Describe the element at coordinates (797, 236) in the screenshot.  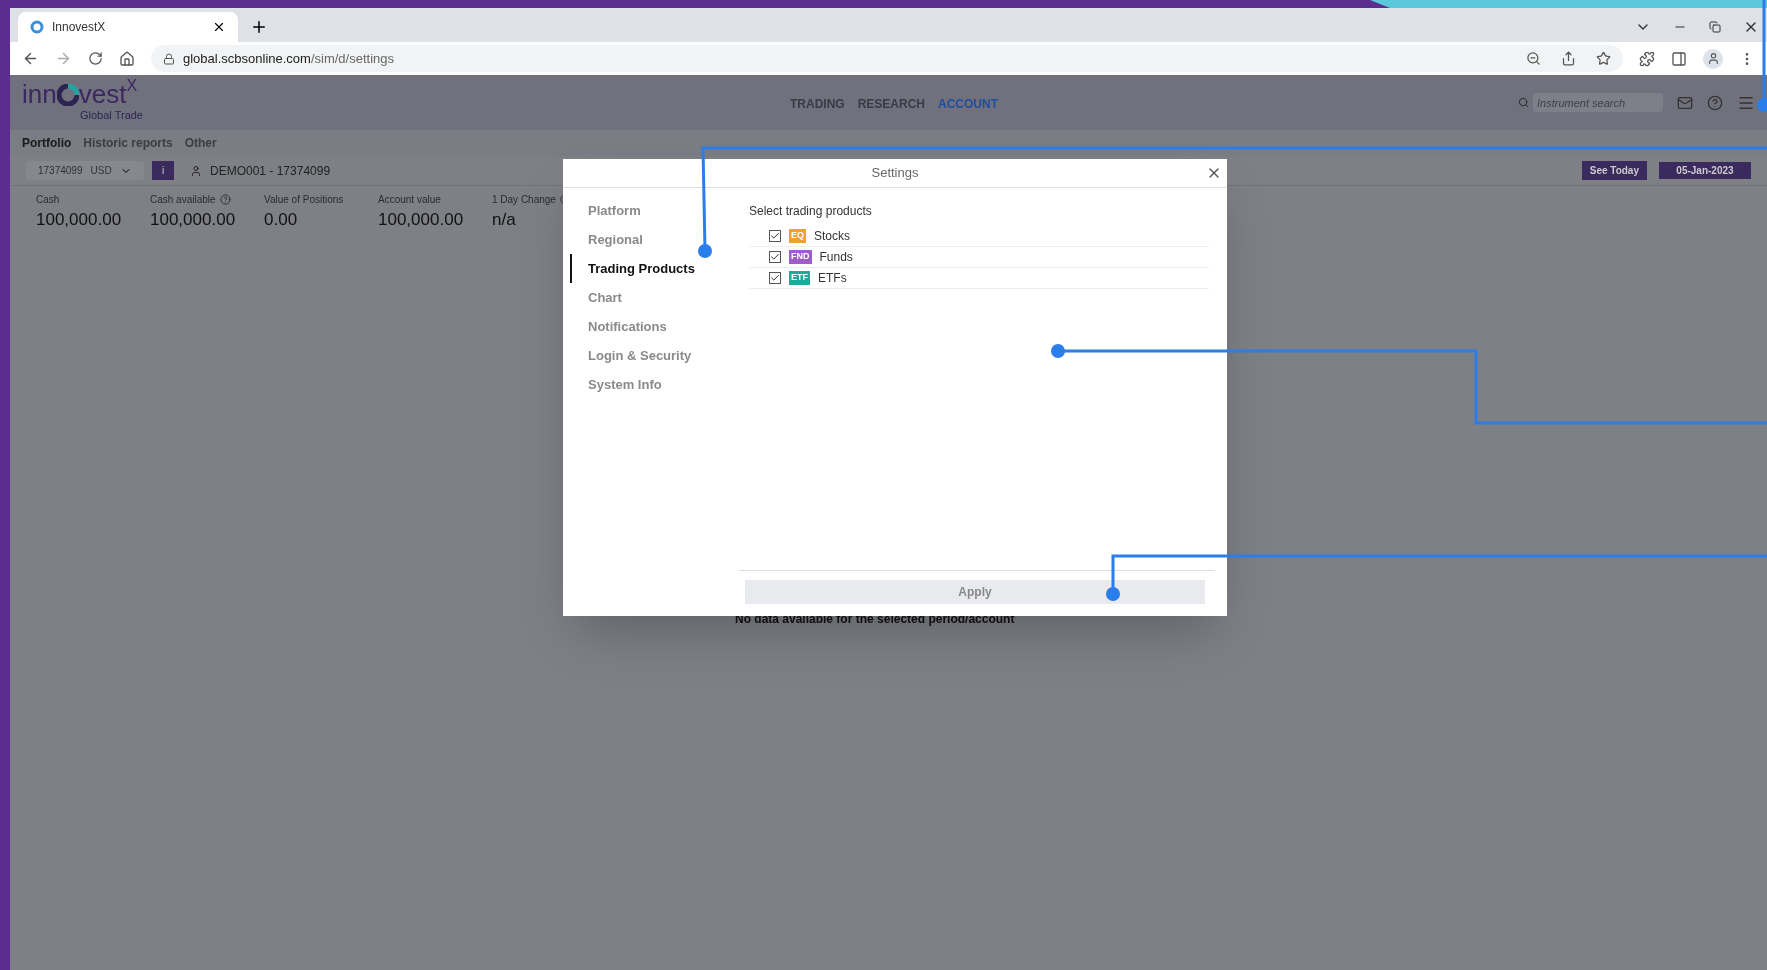
I see `product-badge: EQ` at that location.